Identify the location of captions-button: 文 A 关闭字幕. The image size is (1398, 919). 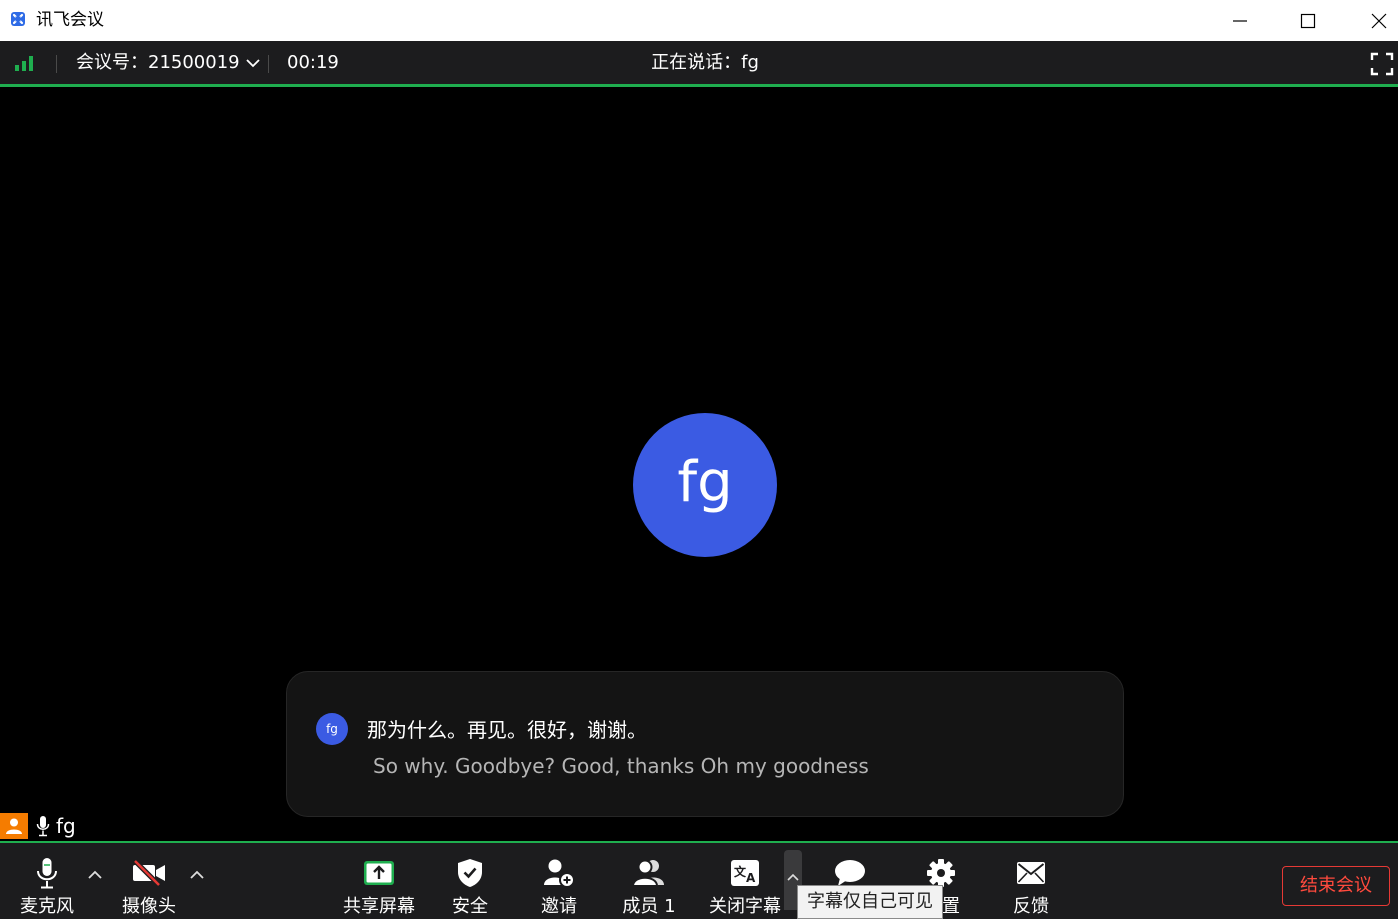
(745, 881).